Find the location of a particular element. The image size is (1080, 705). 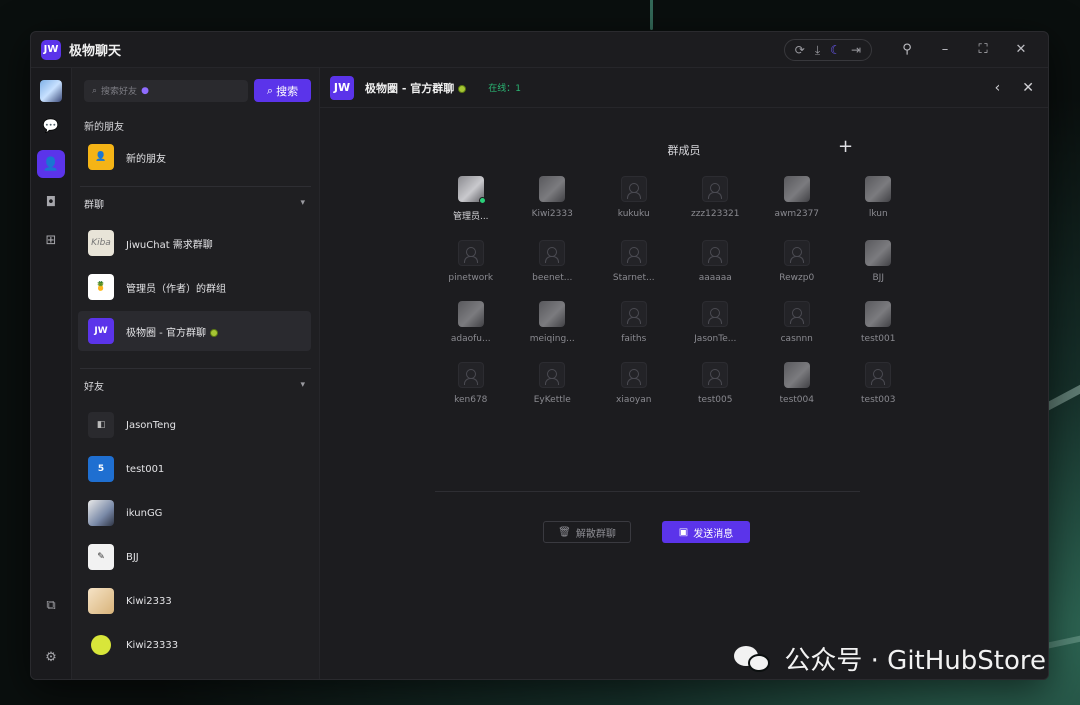

panel-header: JW 极物圈 - 官方群聊 在线：1 ‹ ✕ is located at coordinates (684, 88).